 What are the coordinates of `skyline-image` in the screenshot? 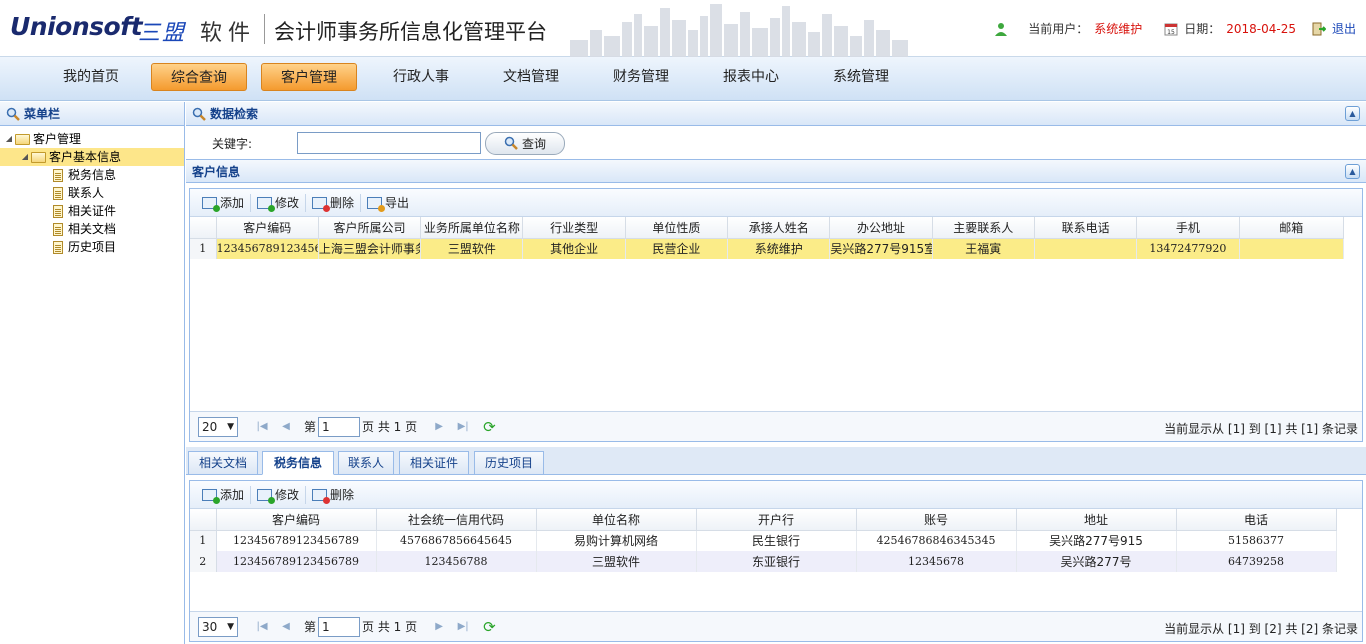 It's located at (739, 30).